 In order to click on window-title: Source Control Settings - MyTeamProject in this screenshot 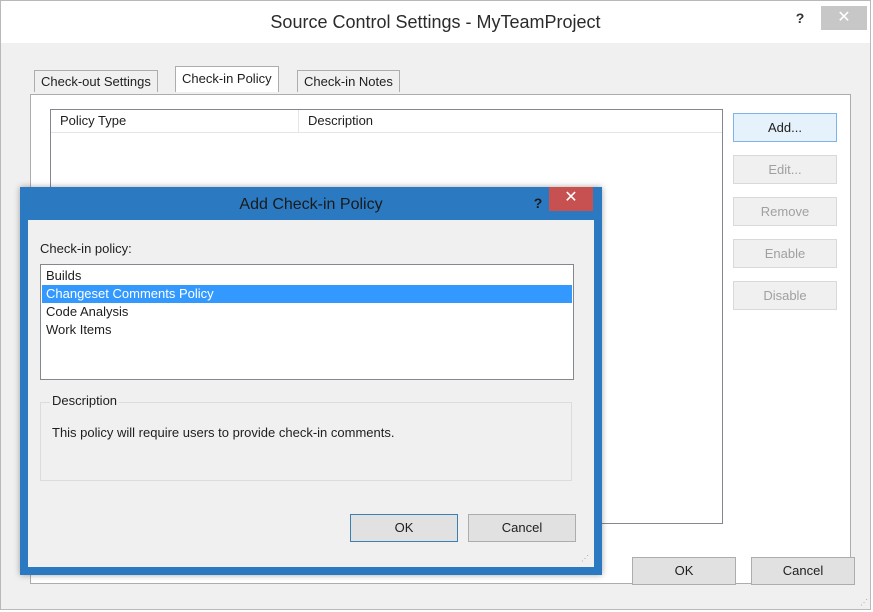, I will do `click(435, 22)`.